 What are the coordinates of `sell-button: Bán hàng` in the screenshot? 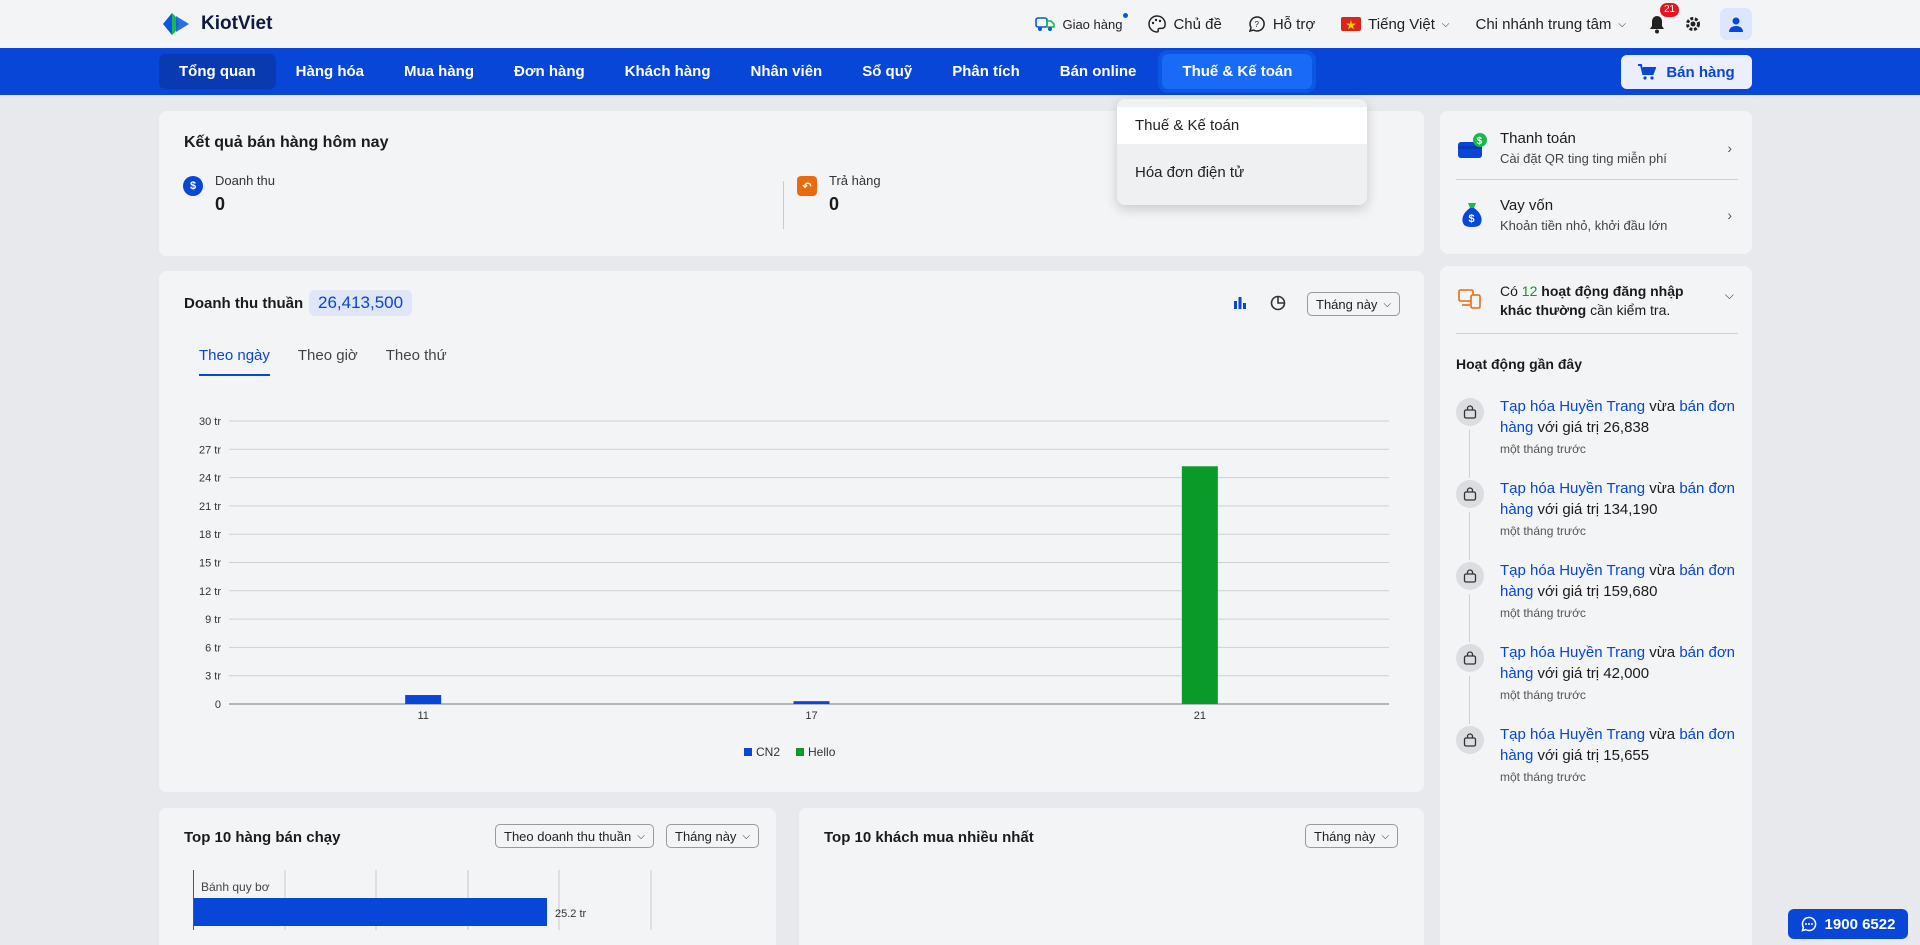 It's located at (1686, 72).